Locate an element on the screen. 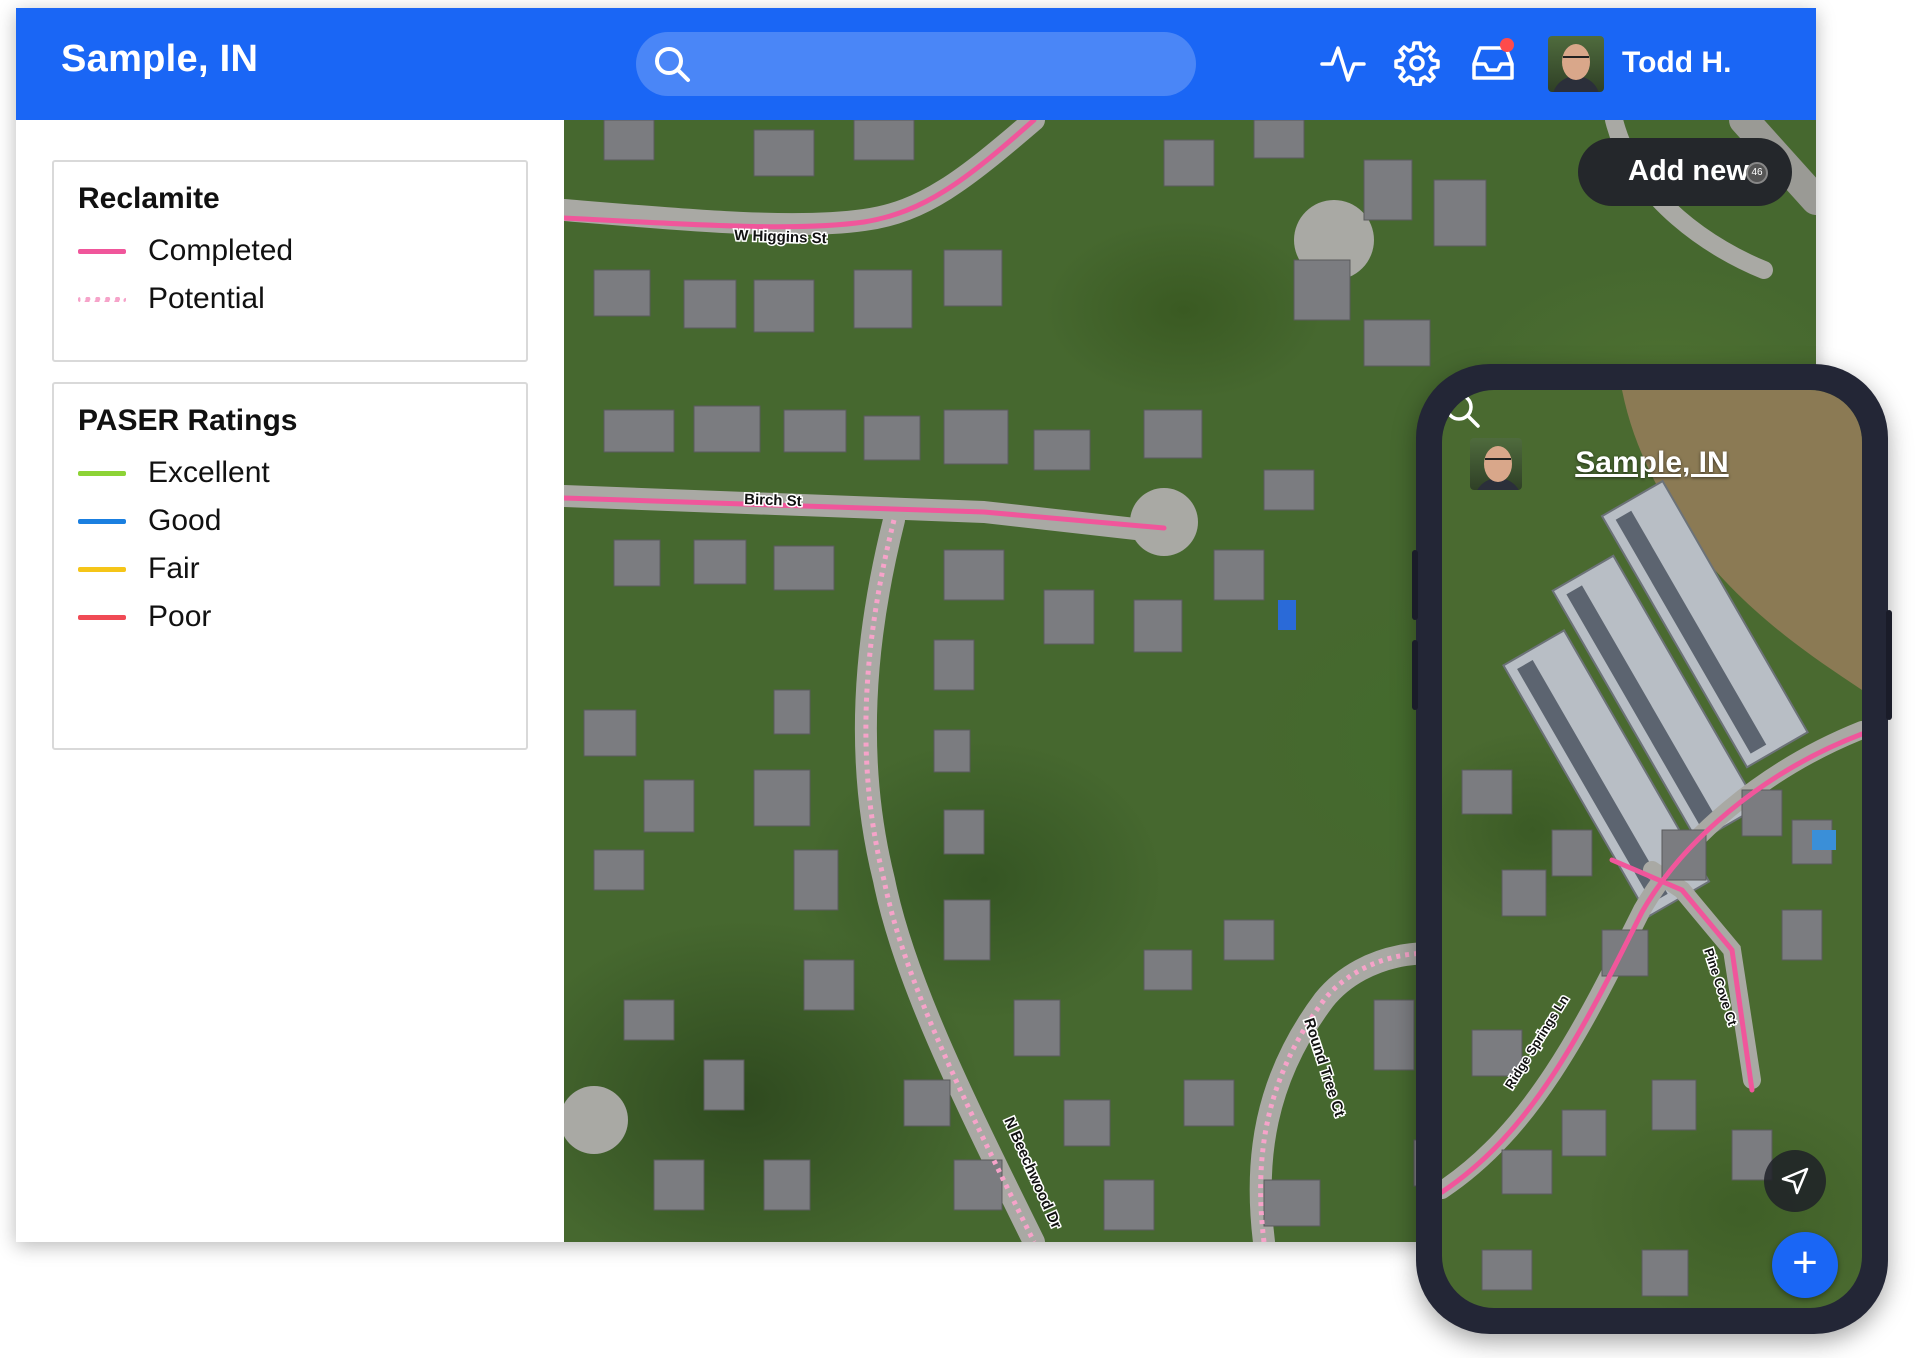 Image resolution: width=1926 pixels, height=1358 pixels. activity-icon is located at coordinates (1343, 63).